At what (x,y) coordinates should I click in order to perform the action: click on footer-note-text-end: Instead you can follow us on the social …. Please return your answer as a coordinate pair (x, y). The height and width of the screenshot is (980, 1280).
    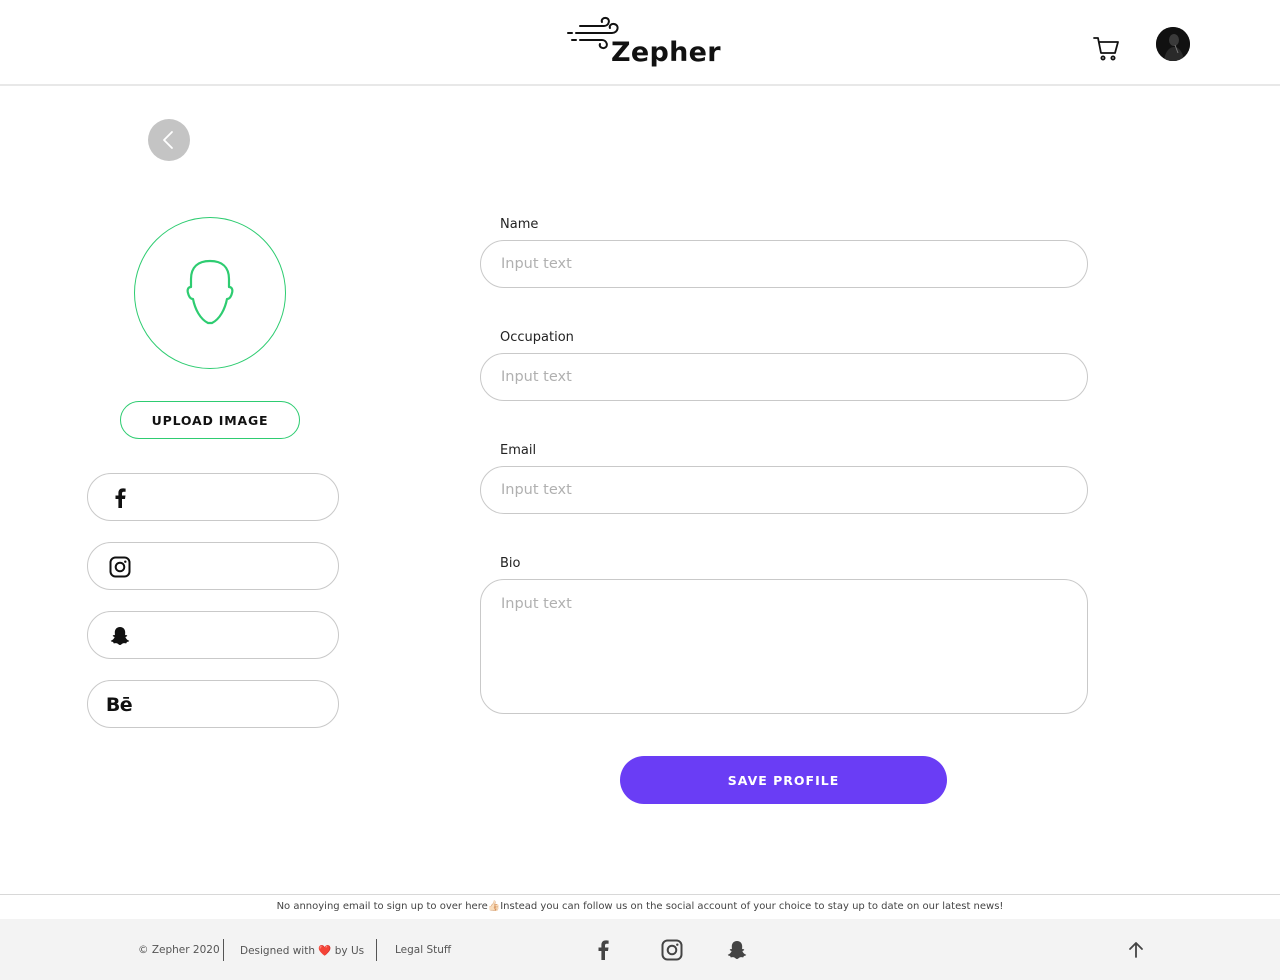
    Looking at the image, I should click on (752, 906).